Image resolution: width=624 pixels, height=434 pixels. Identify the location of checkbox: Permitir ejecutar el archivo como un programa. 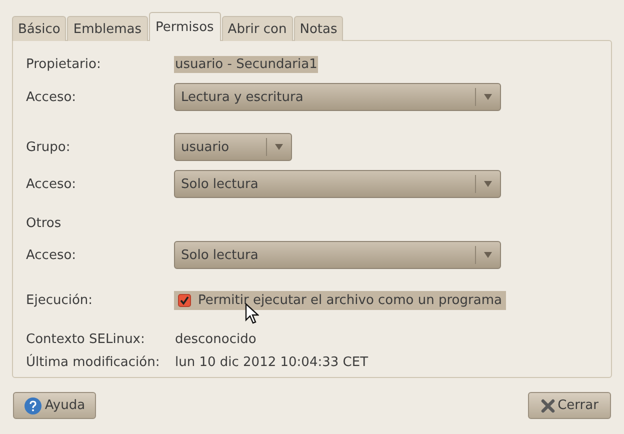
(340, 300).